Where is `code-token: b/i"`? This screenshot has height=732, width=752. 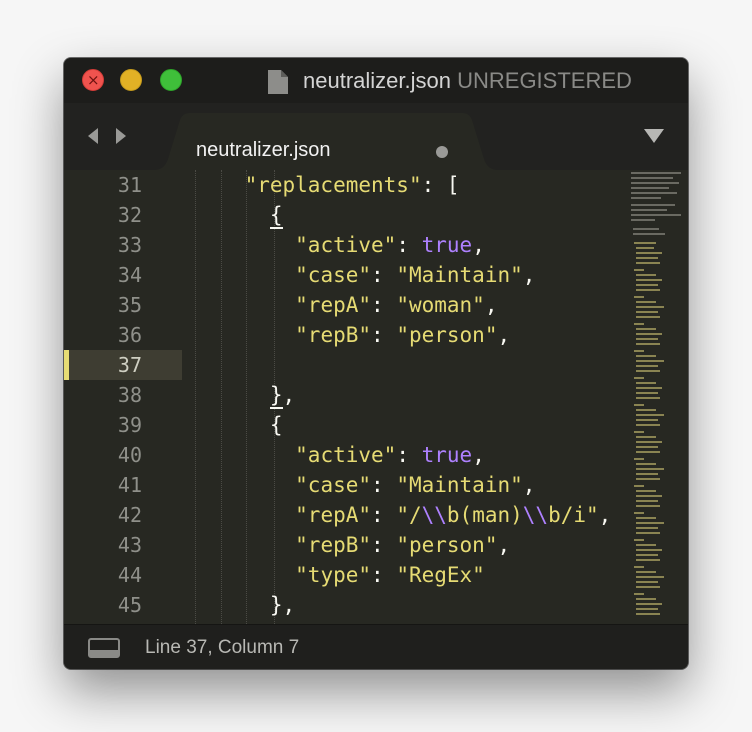
code-token: b/i" is located at coordinates (573, 515).